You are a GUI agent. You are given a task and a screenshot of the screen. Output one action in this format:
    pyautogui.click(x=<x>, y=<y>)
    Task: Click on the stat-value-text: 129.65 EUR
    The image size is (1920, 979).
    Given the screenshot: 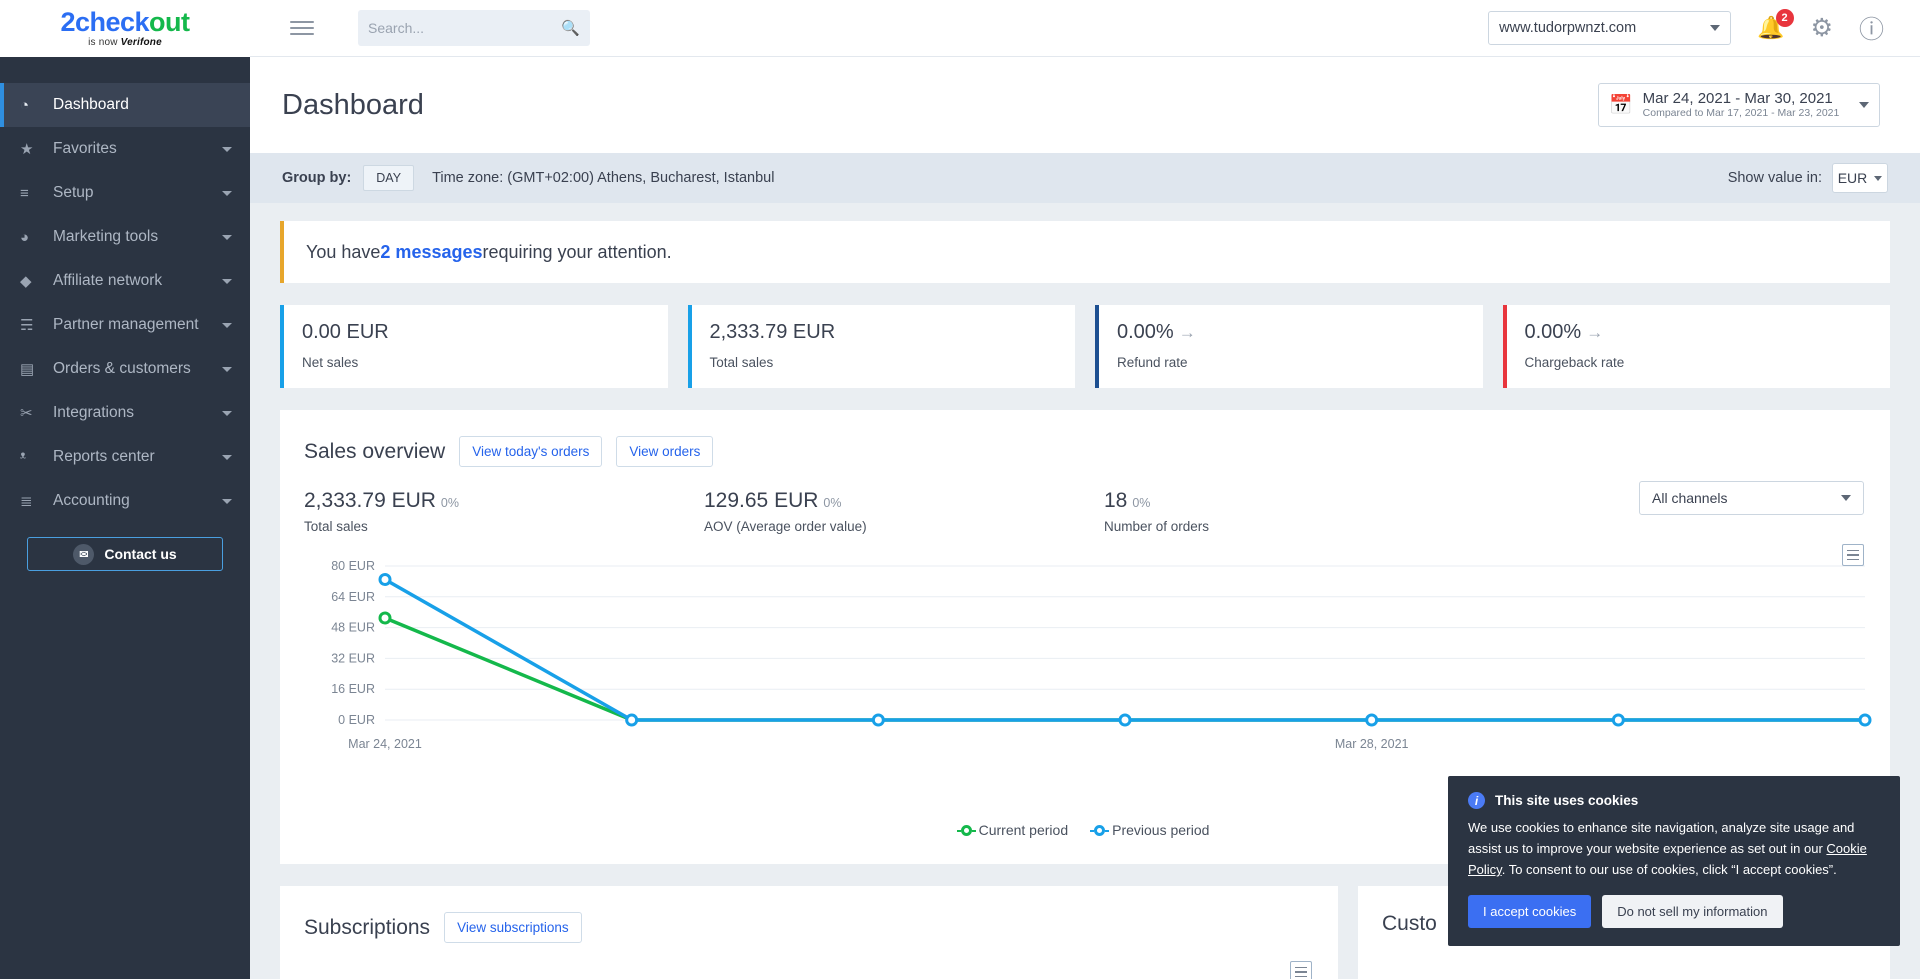 What is the action you would take?
    pyautogui.click(x=761, y=500)
    